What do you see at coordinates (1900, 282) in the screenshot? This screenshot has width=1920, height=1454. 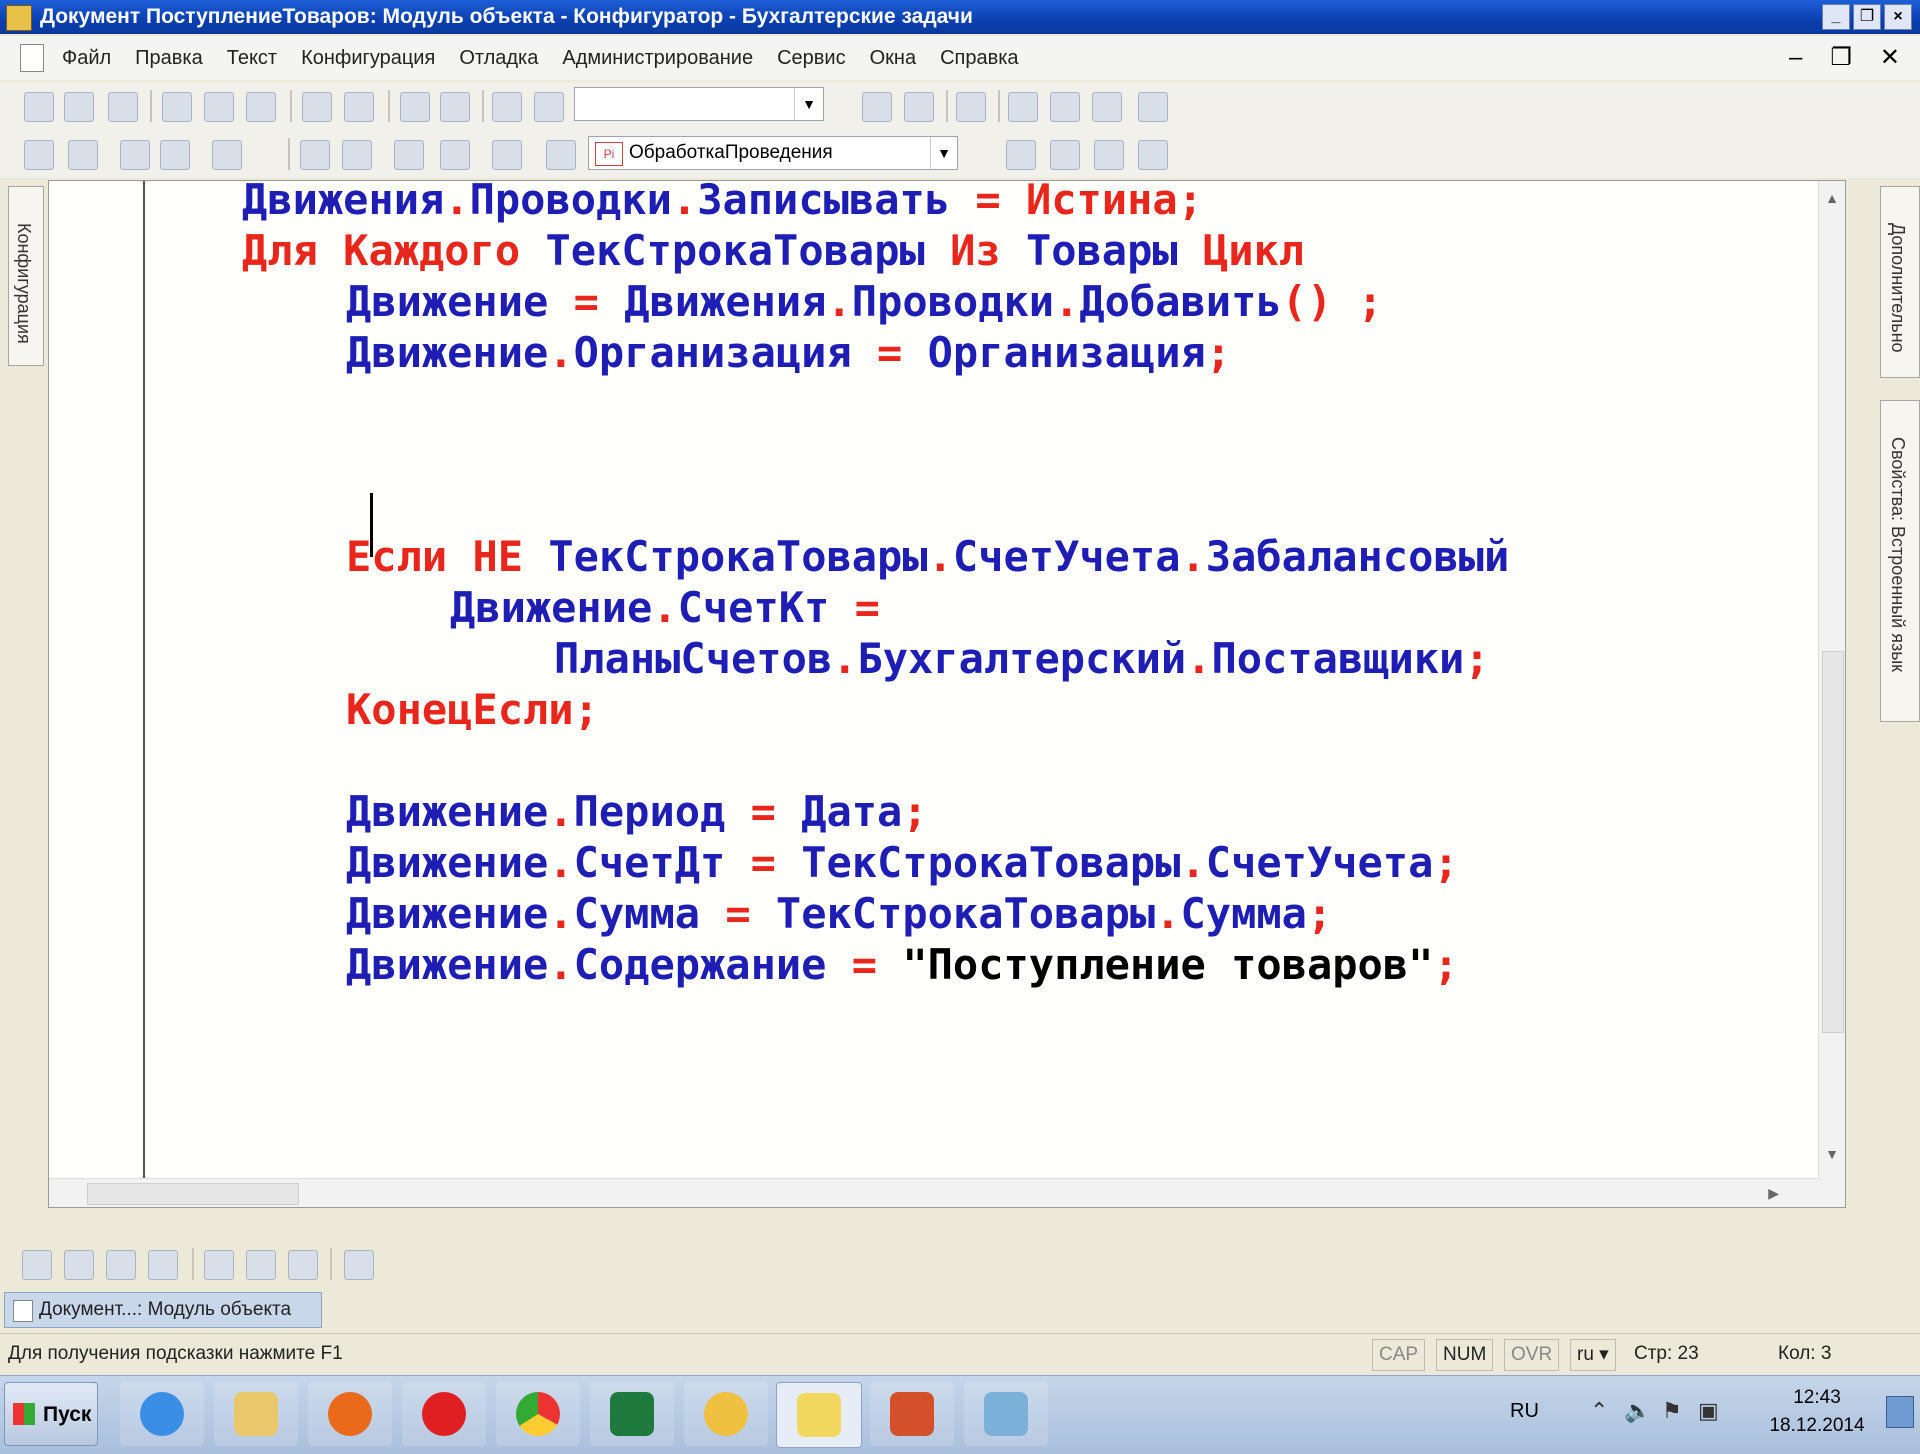 I see `tab-additional: Дополнительно` at bounding box center [1900, 282].